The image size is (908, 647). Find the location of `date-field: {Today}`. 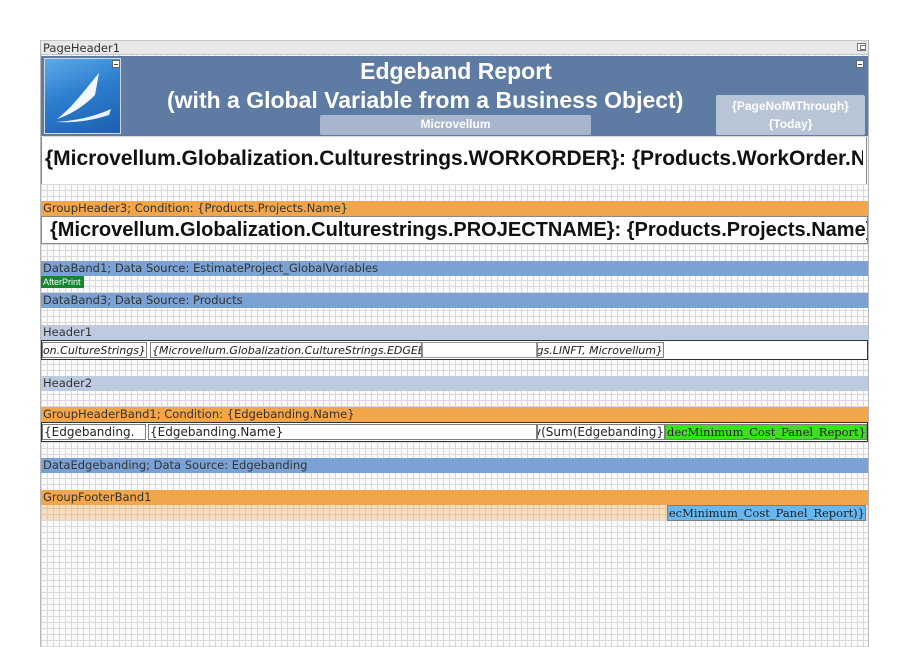

date-field: {Today} is located at coordinates (790, 124).